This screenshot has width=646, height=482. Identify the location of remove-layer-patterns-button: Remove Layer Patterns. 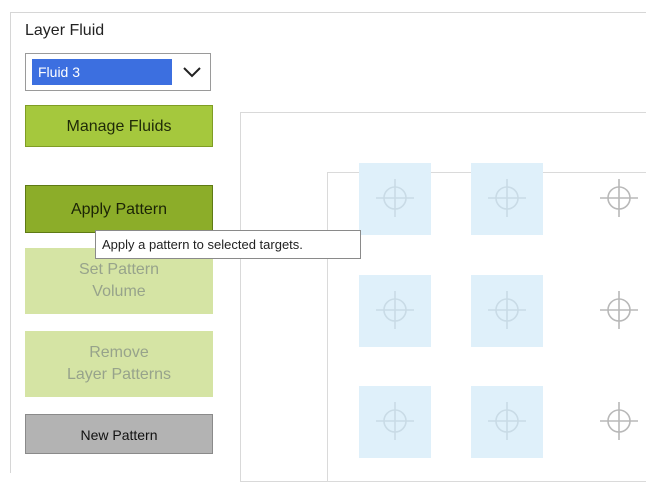
(119, 364).